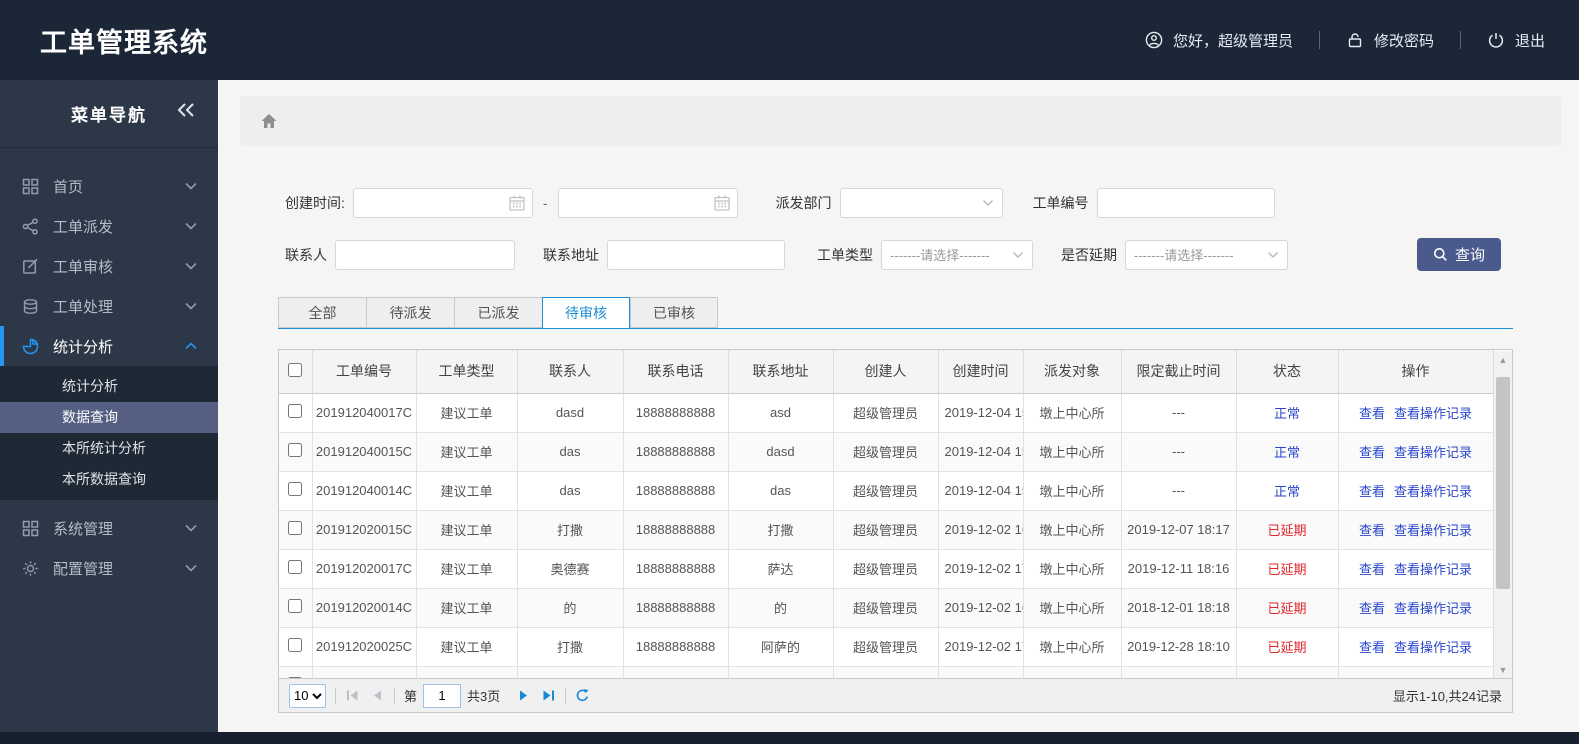  I want to click on submenu-item-local-statistics: 本所统计分析, so click(109, 448).